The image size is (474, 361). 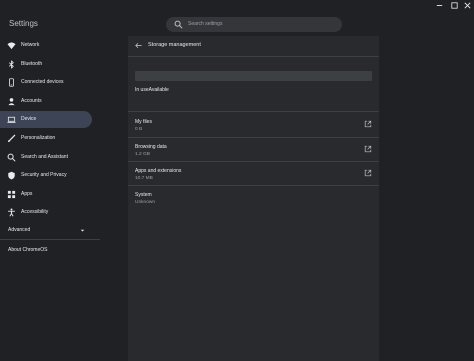 I want to click on chevron-down-icon, so click(x=82, y=230).